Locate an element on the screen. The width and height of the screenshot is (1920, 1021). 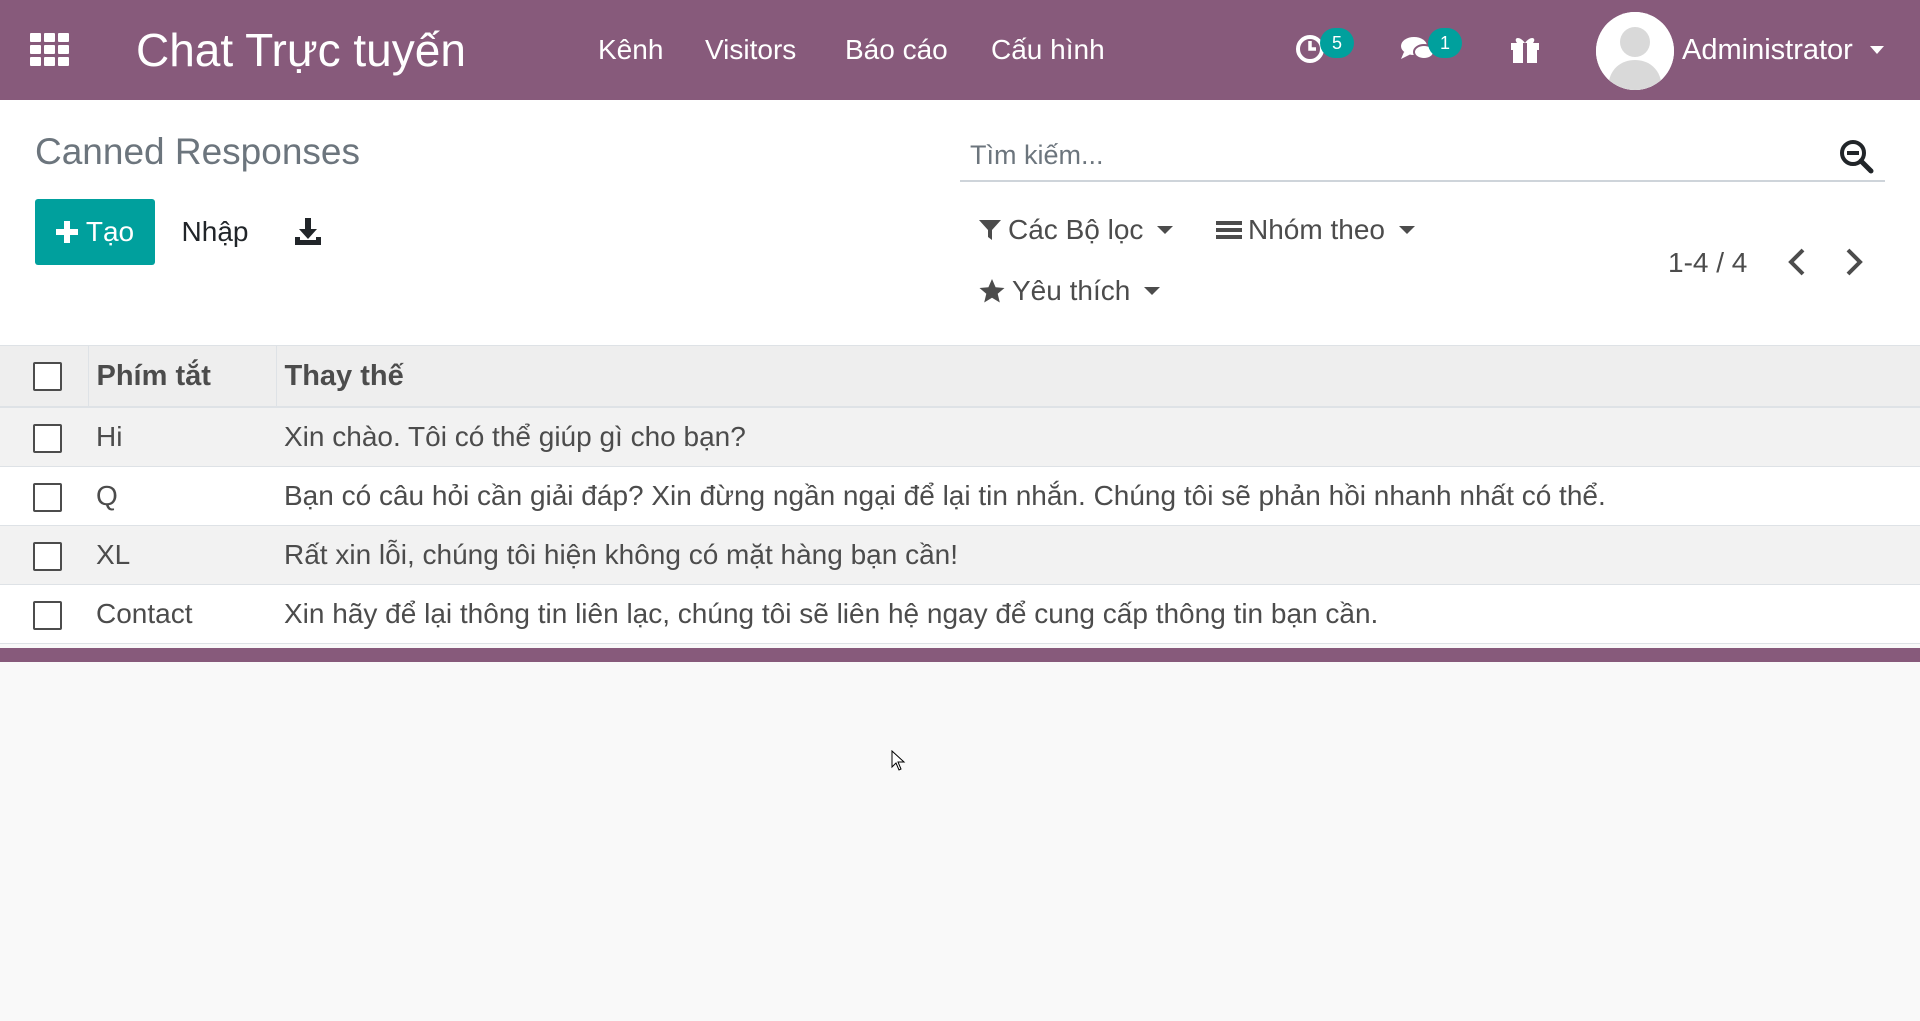
header-substitution: Thay thế is located at coordinates (1098, 376).